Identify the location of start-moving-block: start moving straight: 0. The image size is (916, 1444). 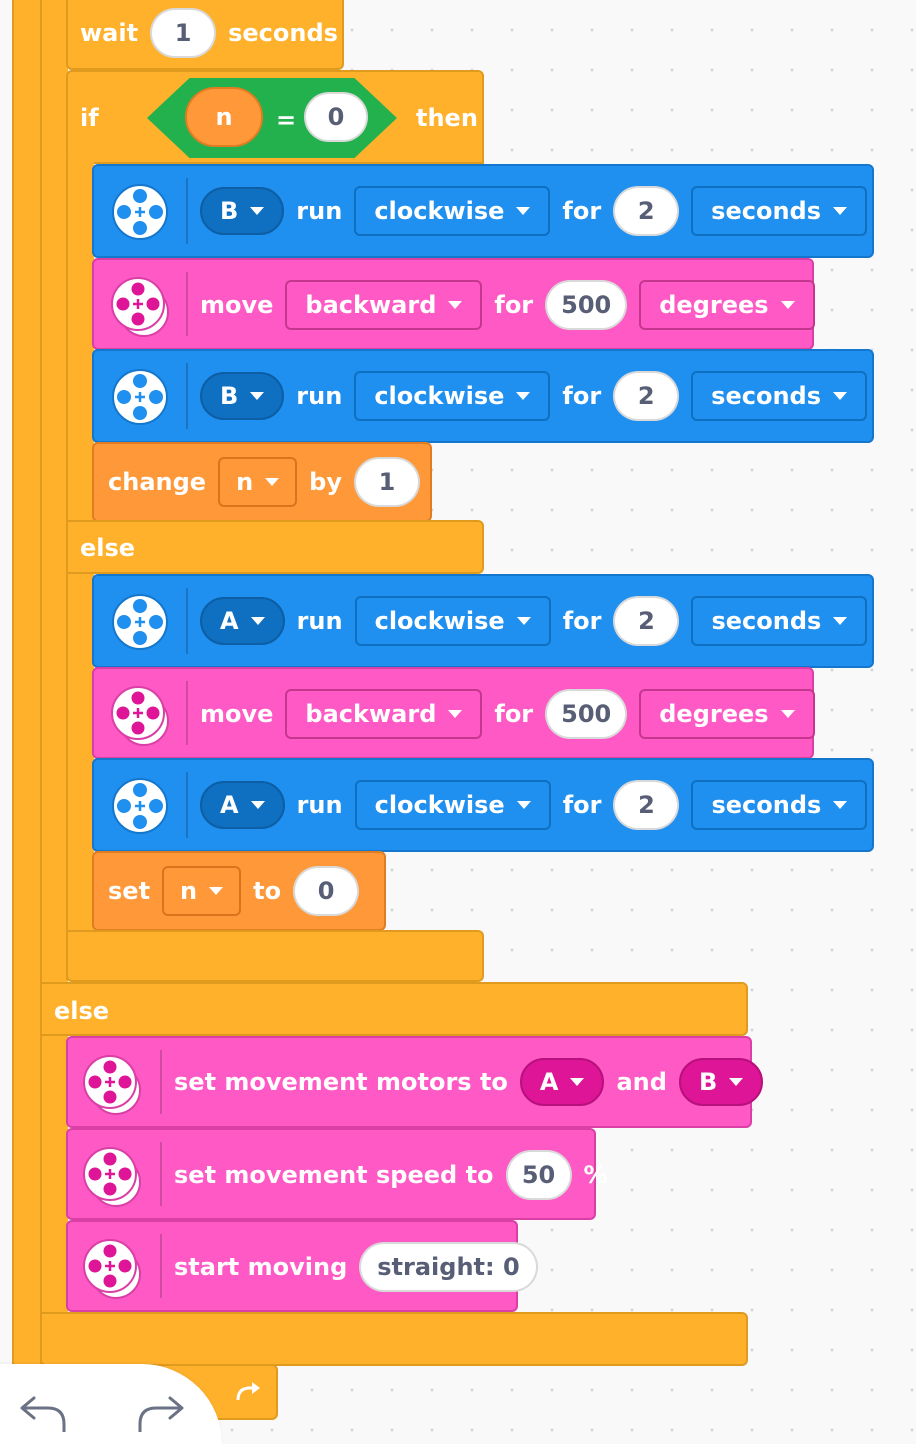
(302, 1266).